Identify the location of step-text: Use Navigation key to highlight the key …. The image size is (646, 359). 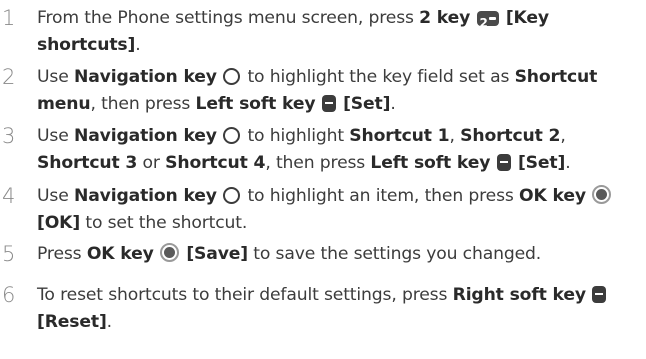
(317, 90).